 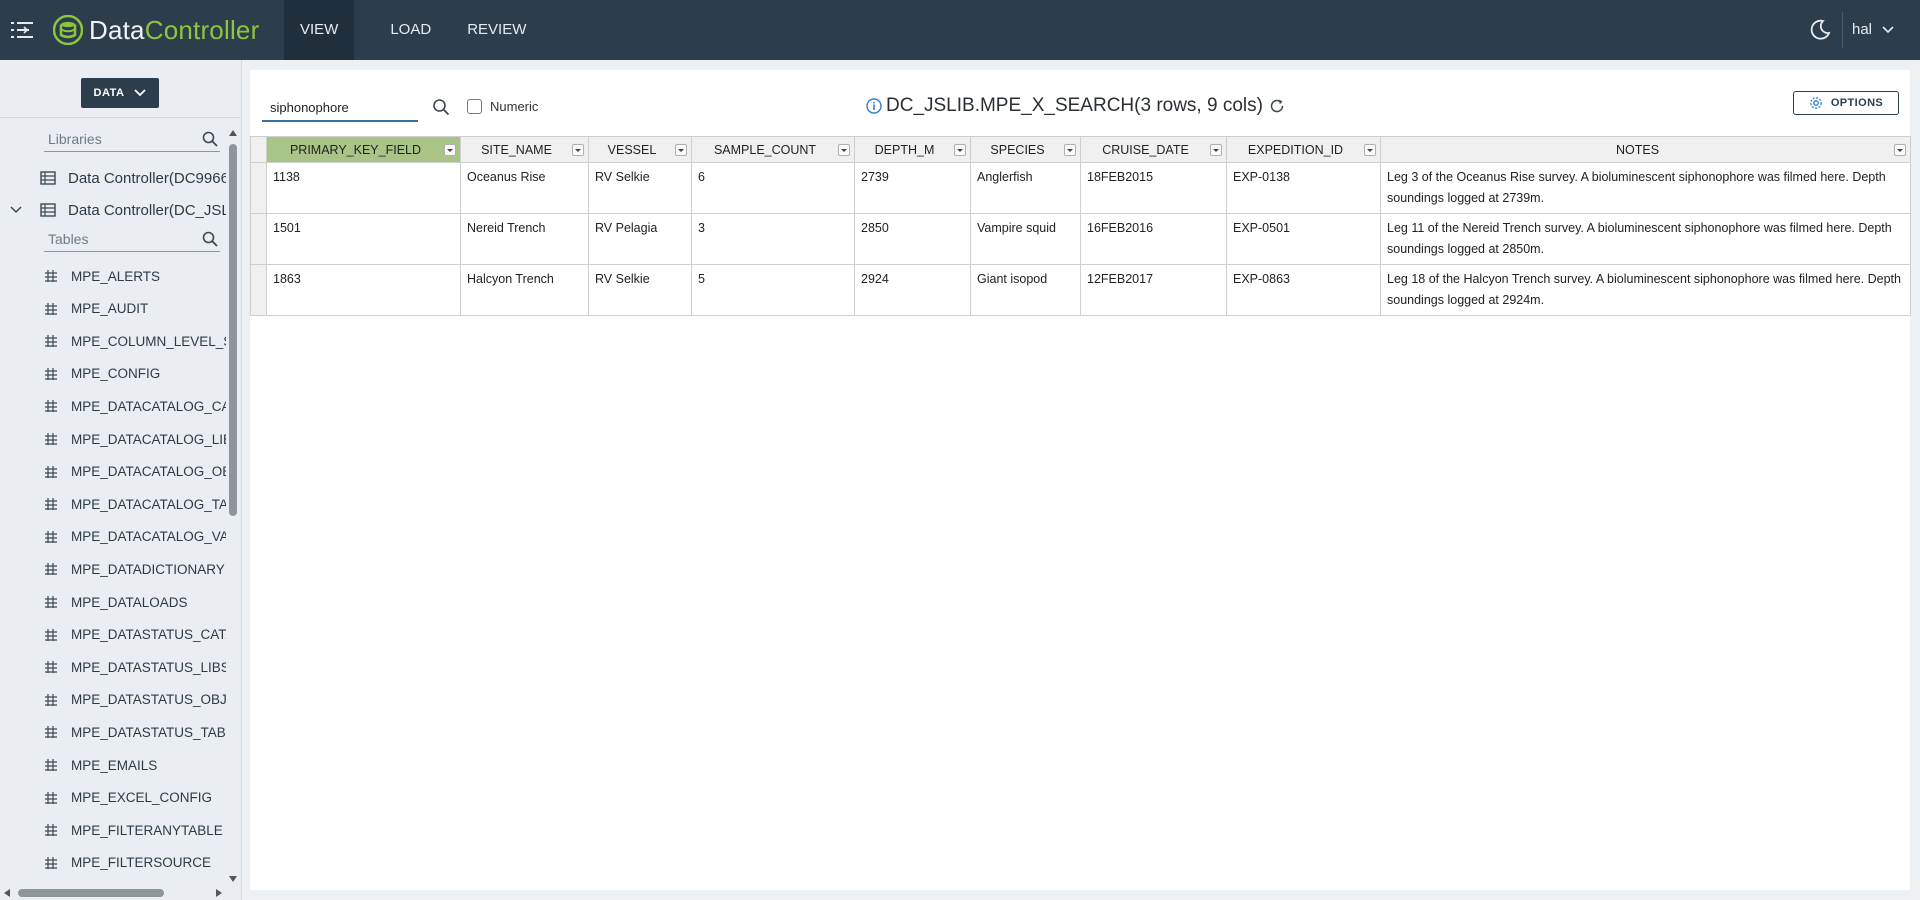 I want to click on table-list-item: MPE_ALERTS, so click(x=113, y=276).